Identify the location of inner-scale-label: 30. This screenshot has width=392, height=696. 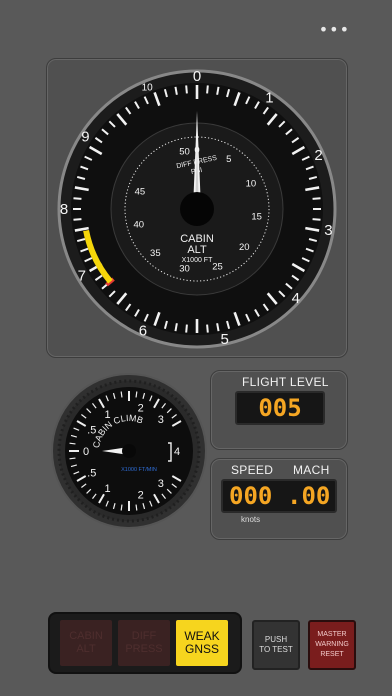
(184, 269).